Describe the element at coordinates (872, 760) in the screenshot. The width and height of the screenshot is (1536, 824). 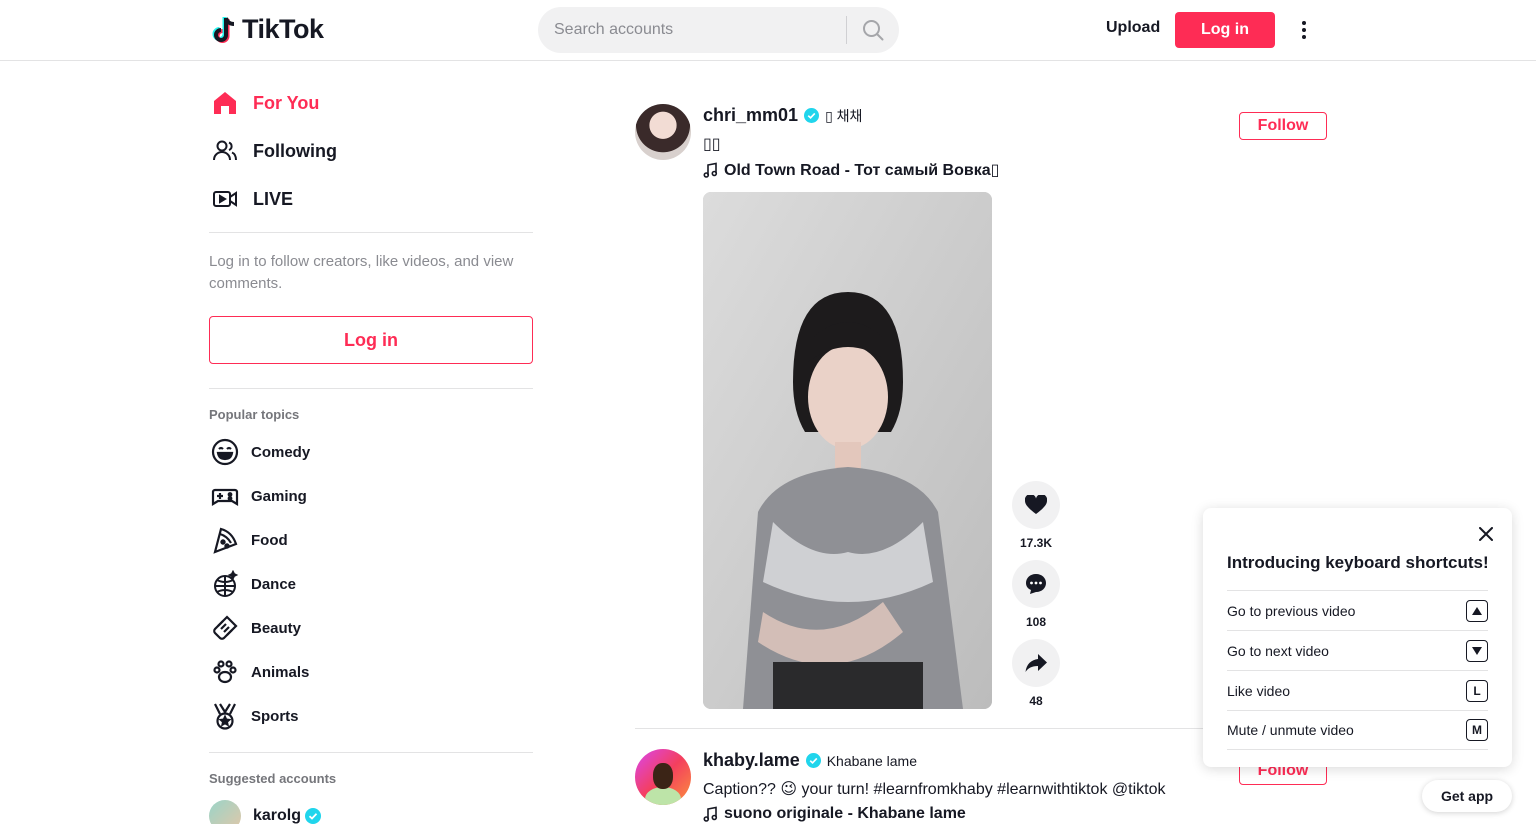
I see `post-nickname: Khabane lame` at that location.